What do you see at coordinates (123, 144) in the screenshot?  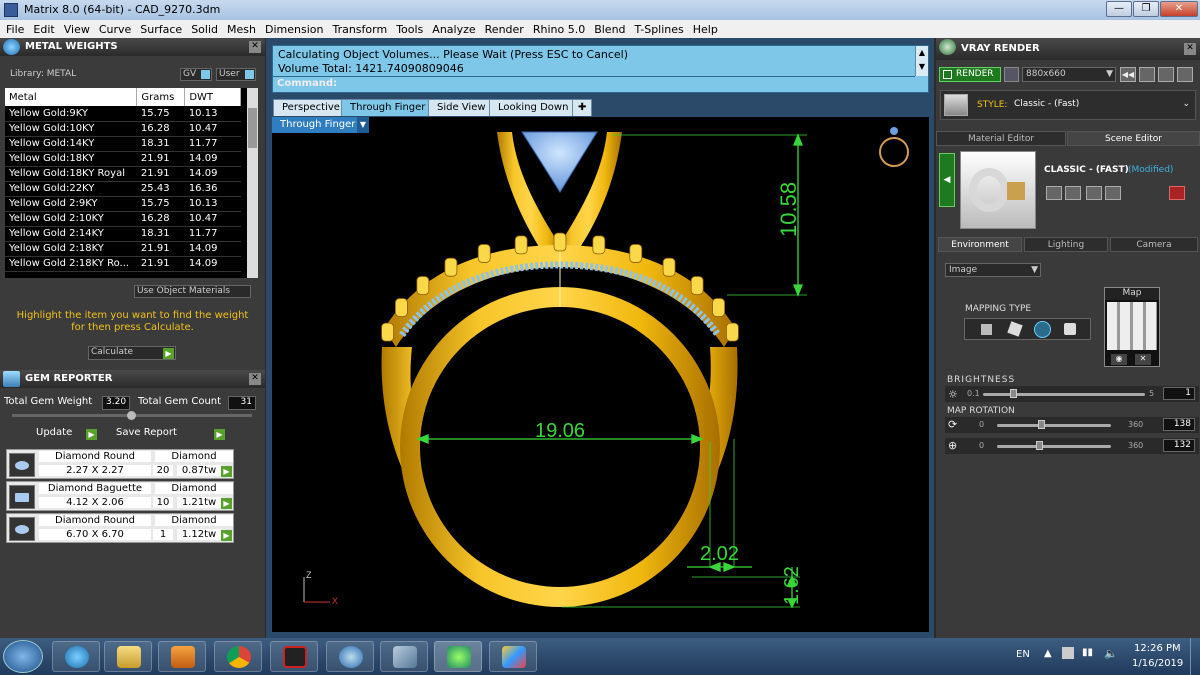 I see `table-row: Yellow Gold:14KY 18.31 11.77` at bounding box center [123, 144].